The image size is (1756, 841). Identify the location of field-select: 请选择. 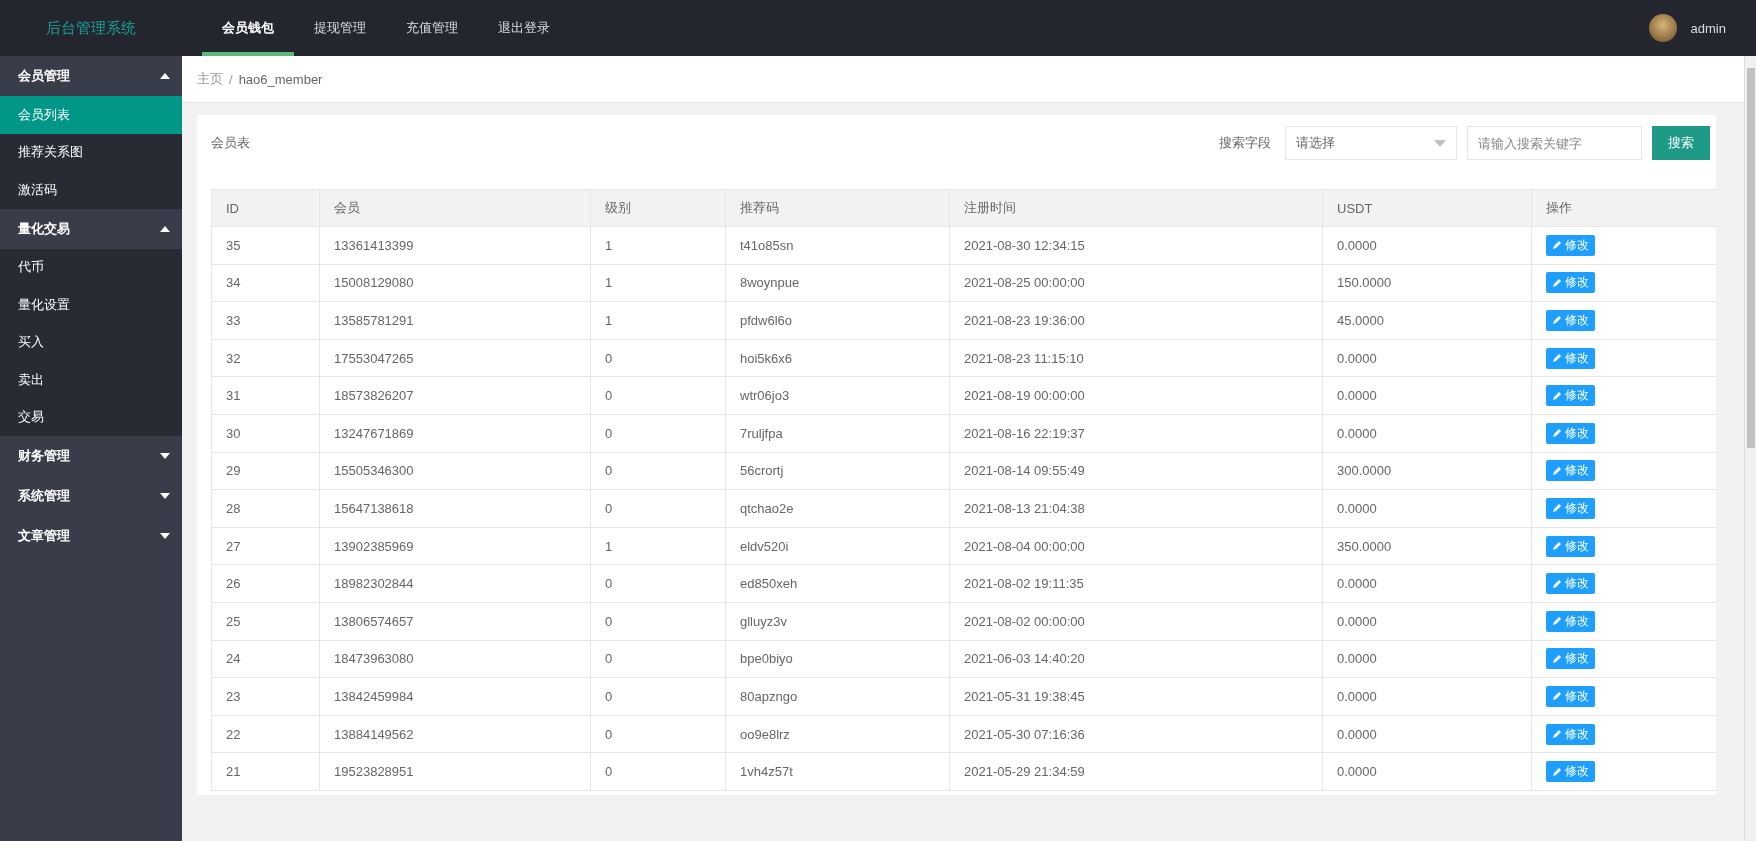
(1371, 143).